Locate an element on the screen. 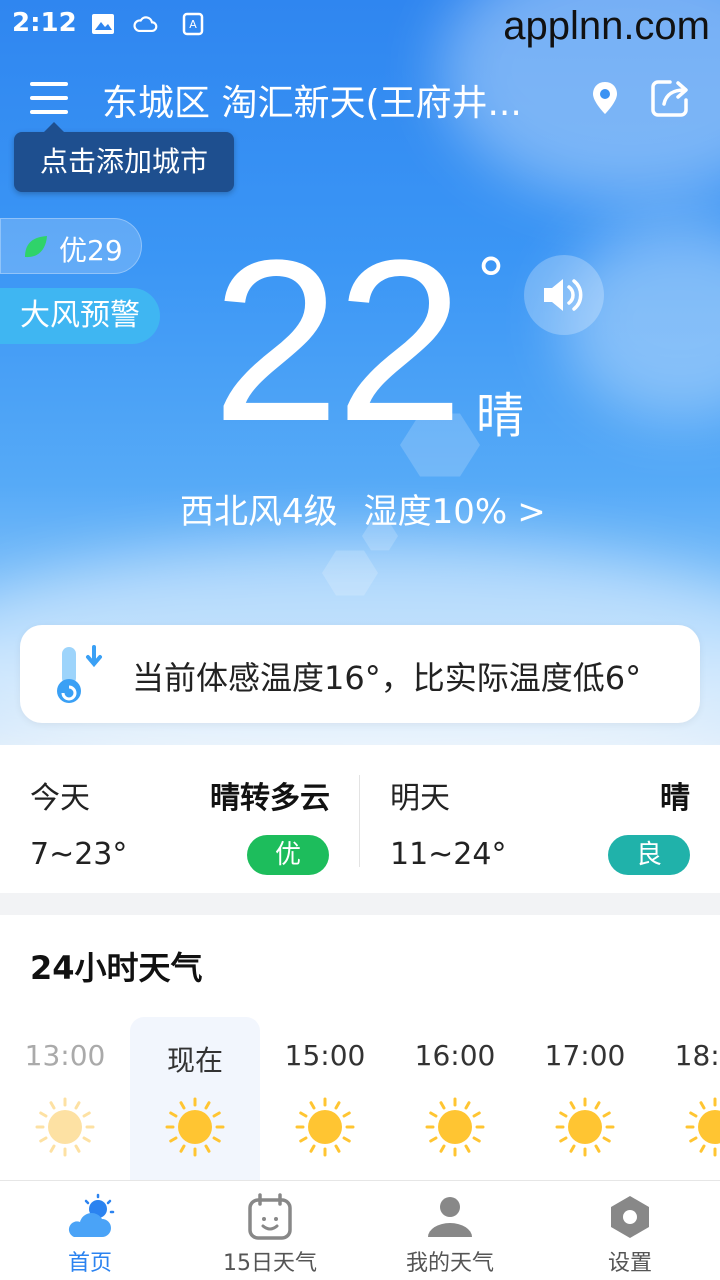 The height and width of the screenshot is (1280, 720). calendar-icon is located at coordinates (270, 1216).